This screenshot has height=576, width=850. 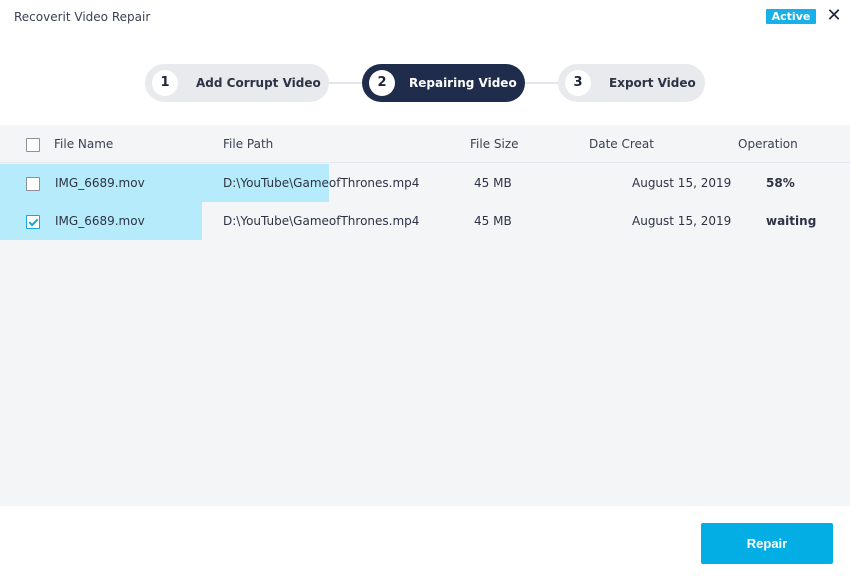 What do you see at coordinates (425, 18) in the screenshot?
I see `title-bar: Recoverit Video Repair Active ✕` at bounding box center [425, 18].